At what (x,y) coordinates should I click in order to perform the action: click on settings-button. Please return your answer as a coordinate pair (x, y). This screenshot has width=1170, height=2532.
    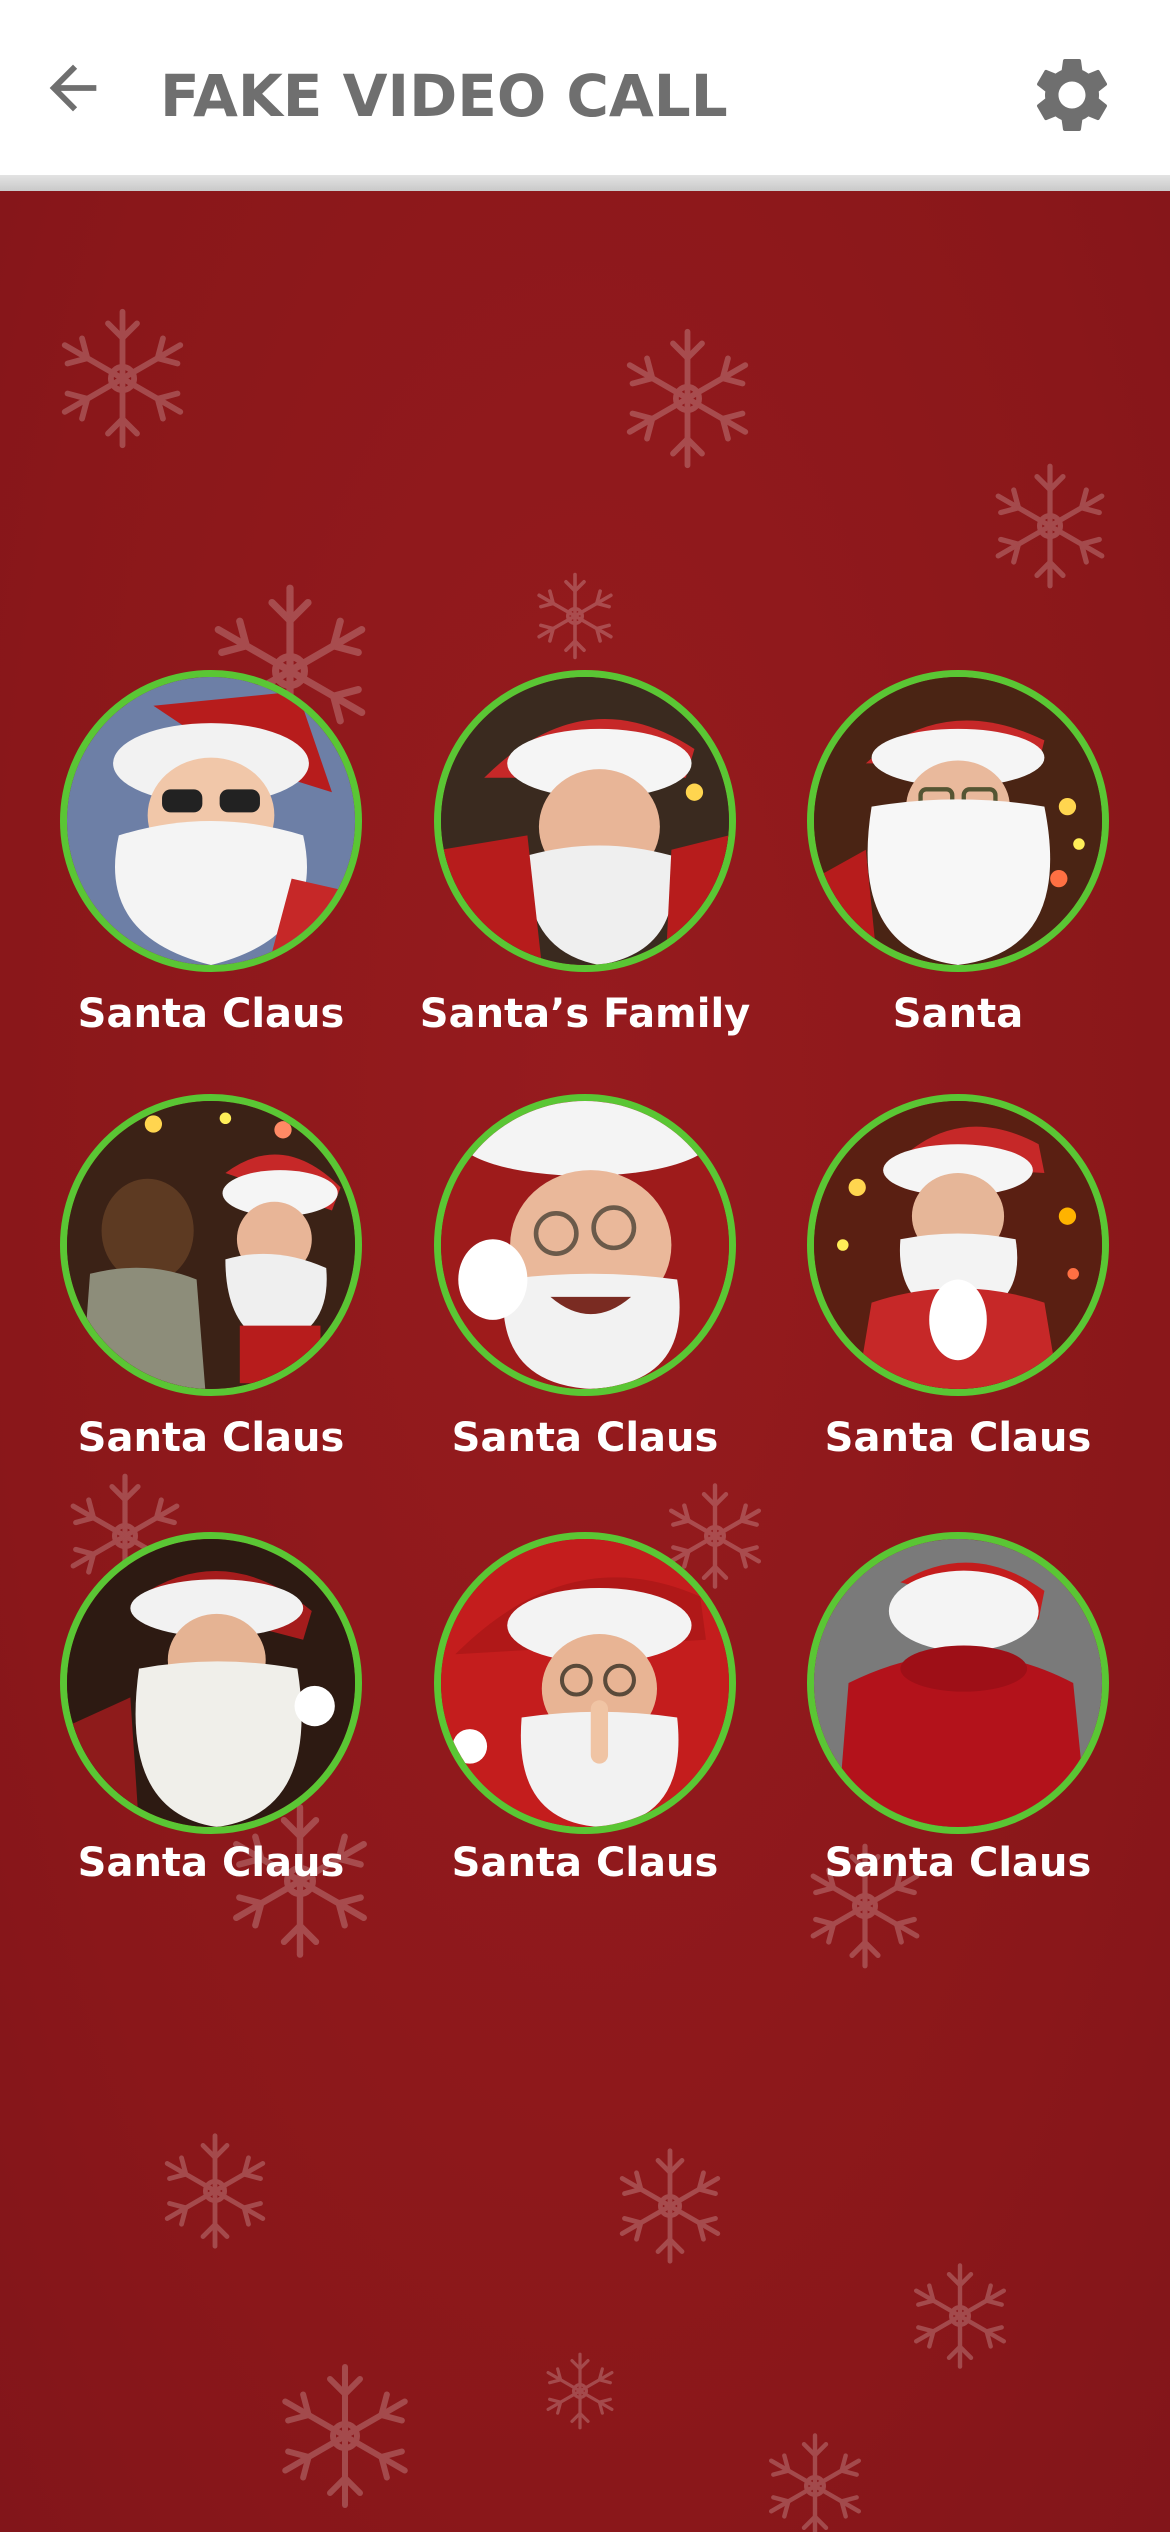
    Looking at the image, I should click on (1072, 95).